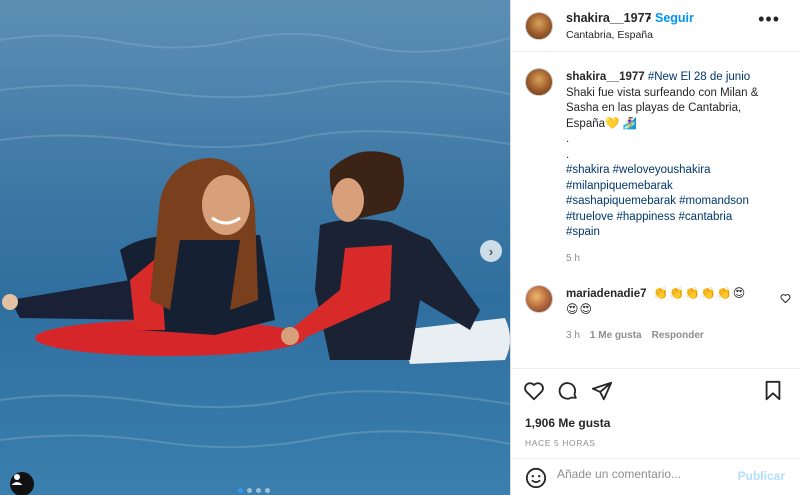 The width and height of the screenshot is (800, 495). I want to click on post-actions: 1,906 Me gusta HACE 5 HORAS Publicar, so click(655, 431).